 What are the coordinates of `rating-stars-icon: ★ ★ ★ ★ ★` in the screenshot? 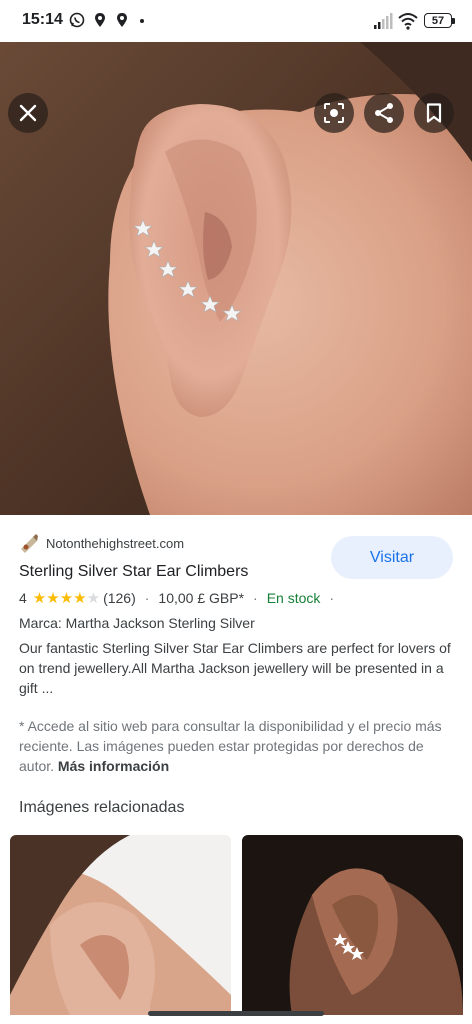 It's located at (66, 598).